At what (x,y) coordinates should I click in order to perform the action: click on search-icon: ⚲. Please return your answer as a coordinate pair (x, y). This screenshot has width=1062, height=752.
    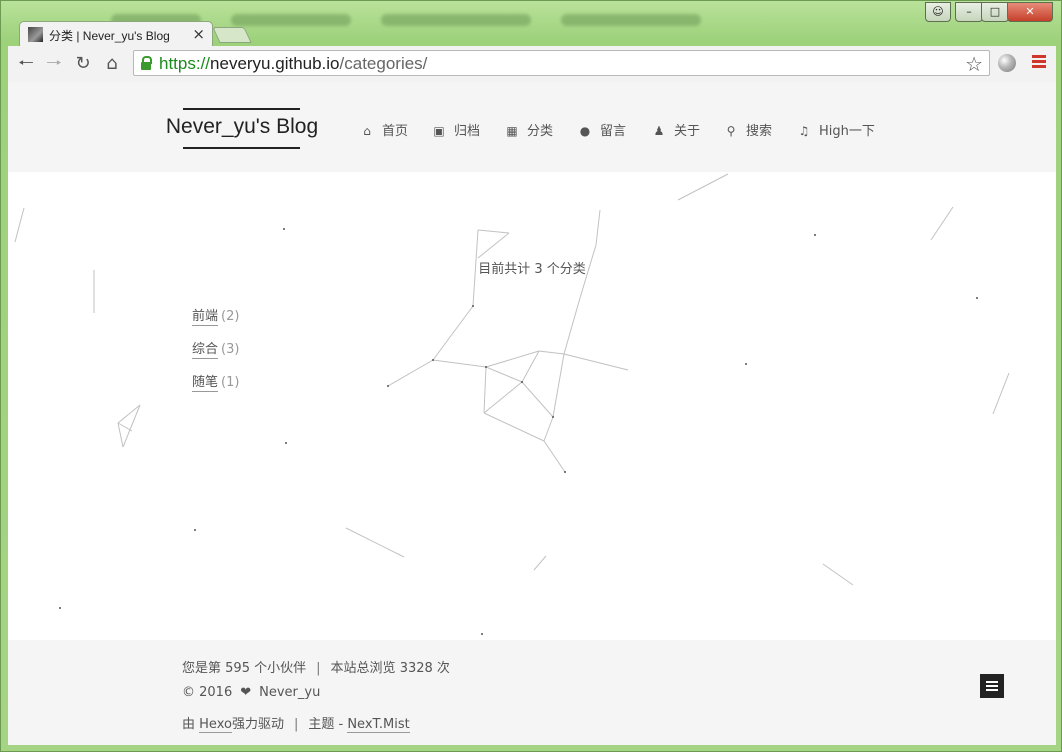
    Looking at the image, I should click on (731, 131).